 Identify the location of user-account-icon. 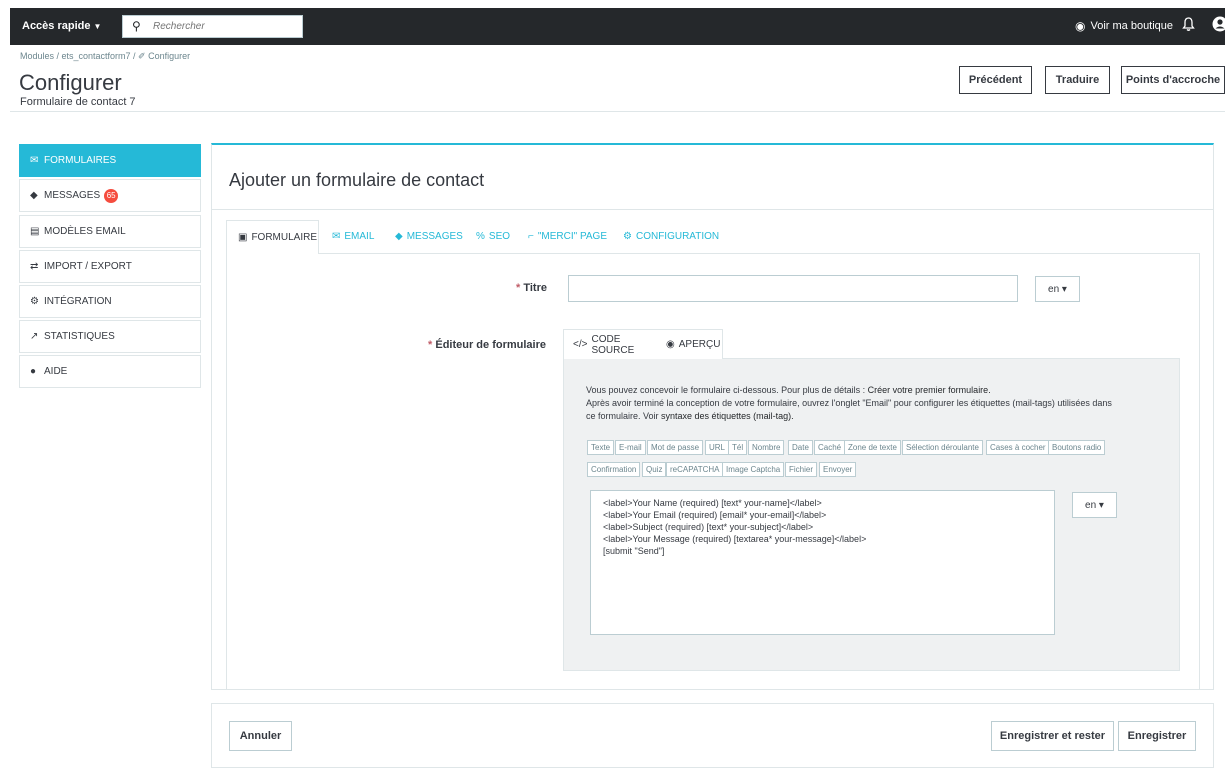
(1218, 26).